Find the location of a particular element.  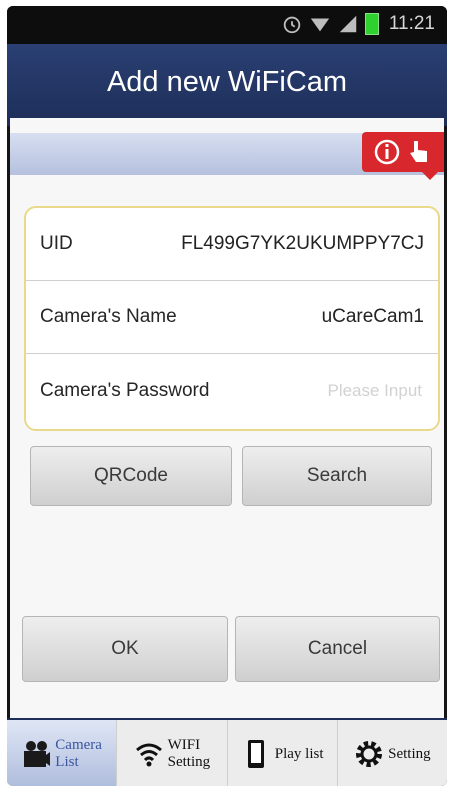

tab-camera-list-line2: List is located at coordinates (67, 762).